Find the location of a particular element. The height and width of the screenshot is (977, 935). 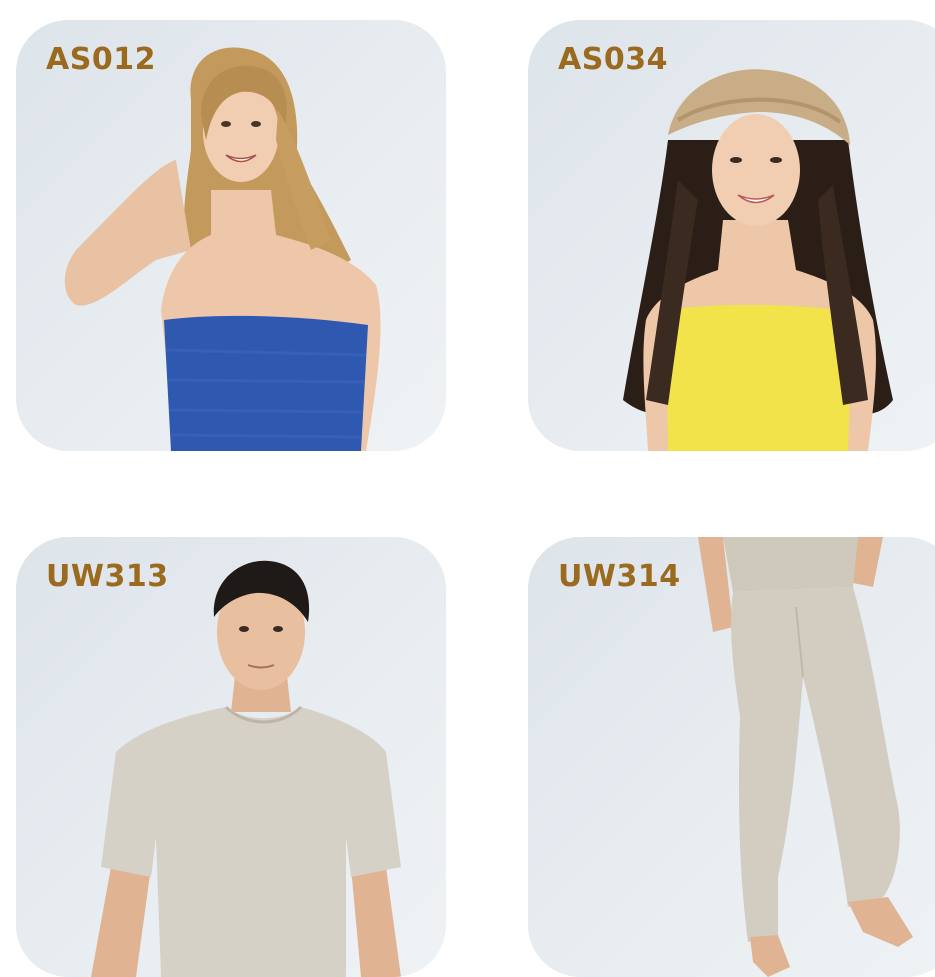

product-code: UW314 is located at coordinates (619, 576).